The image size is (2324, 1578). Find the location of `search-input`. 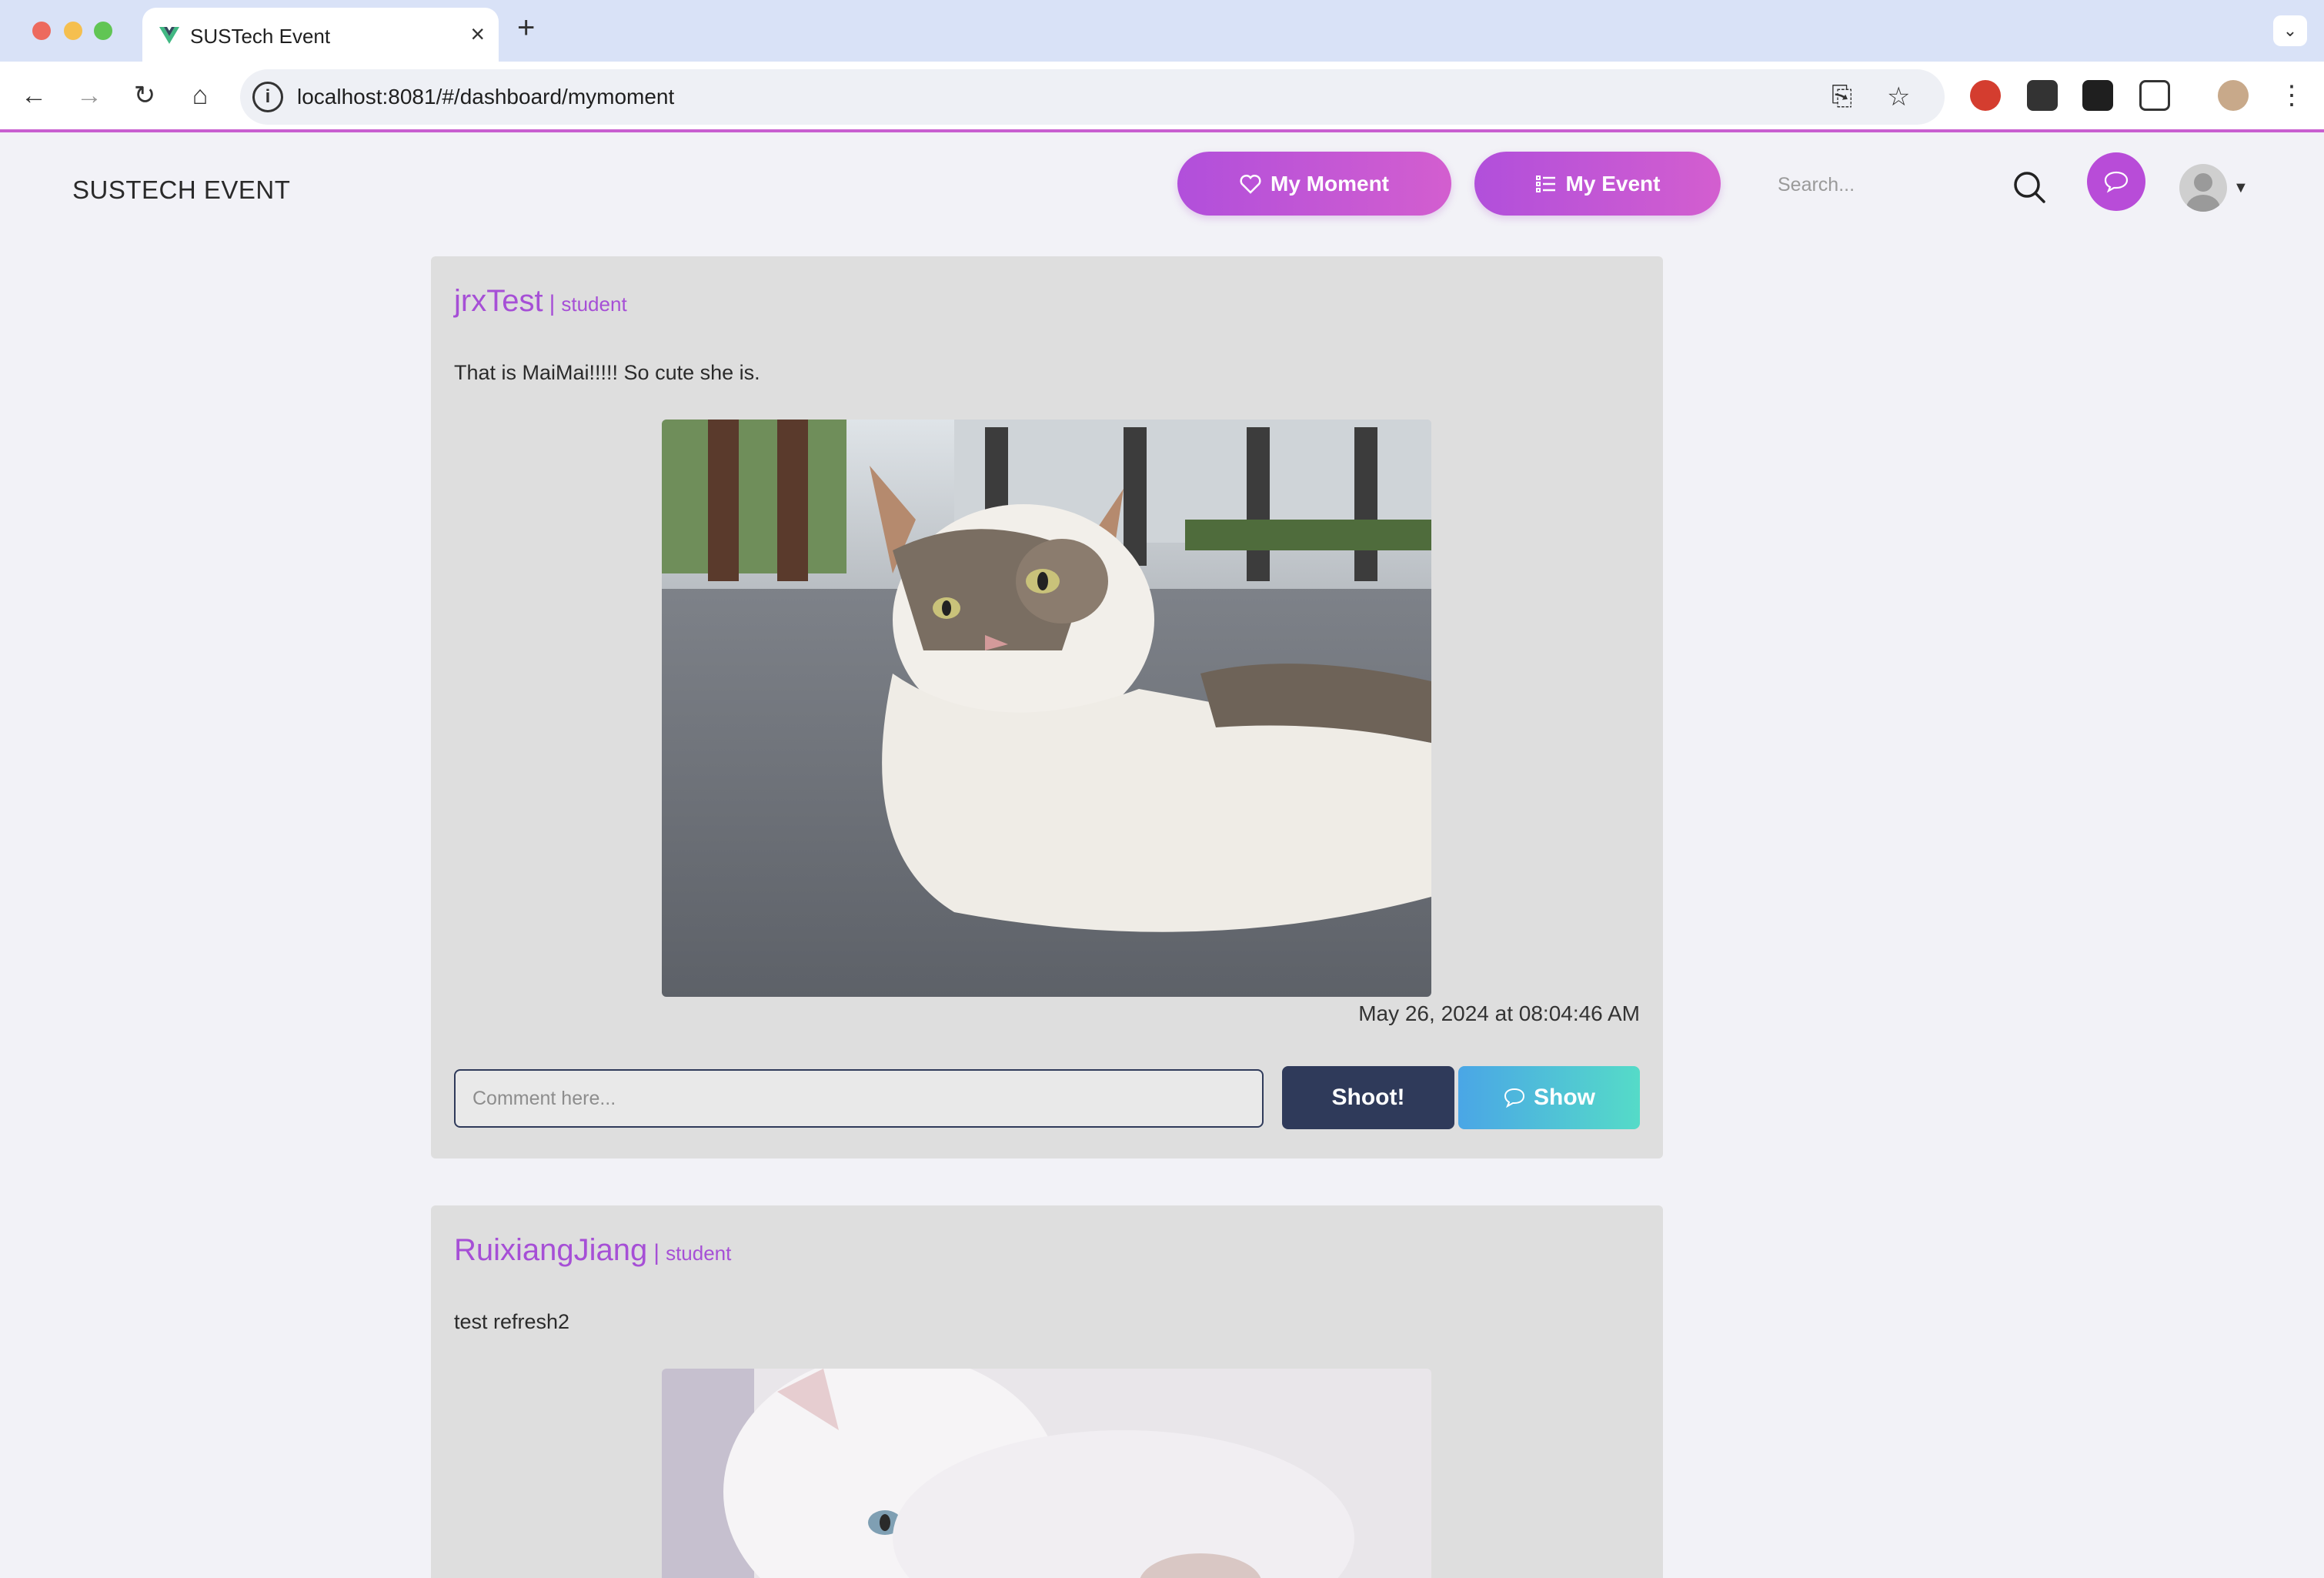

search-input is located at coordinates (1878, 184).